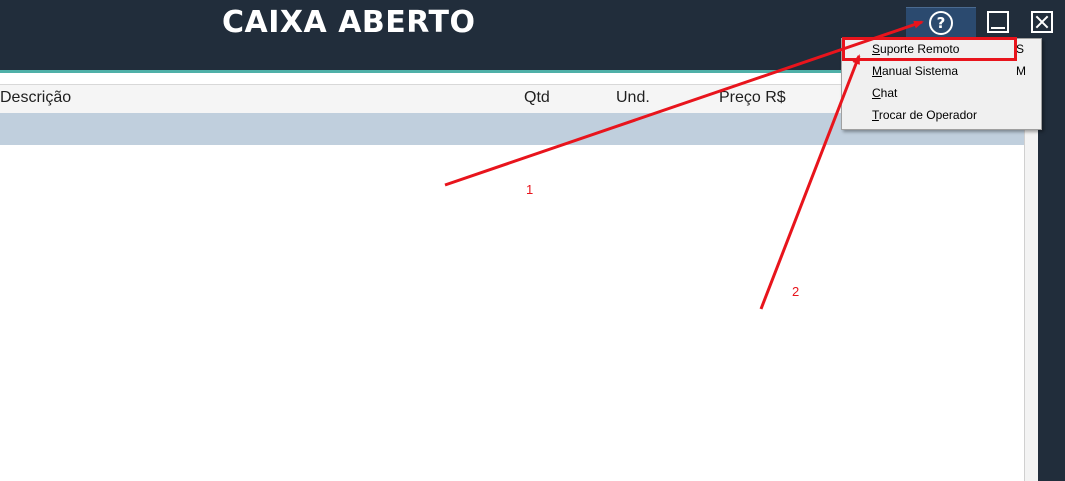  What do you see at coordinates (796, 291) in the screenshot?
I see `annotation-label-2: 2` at bounding box center [796, 291].